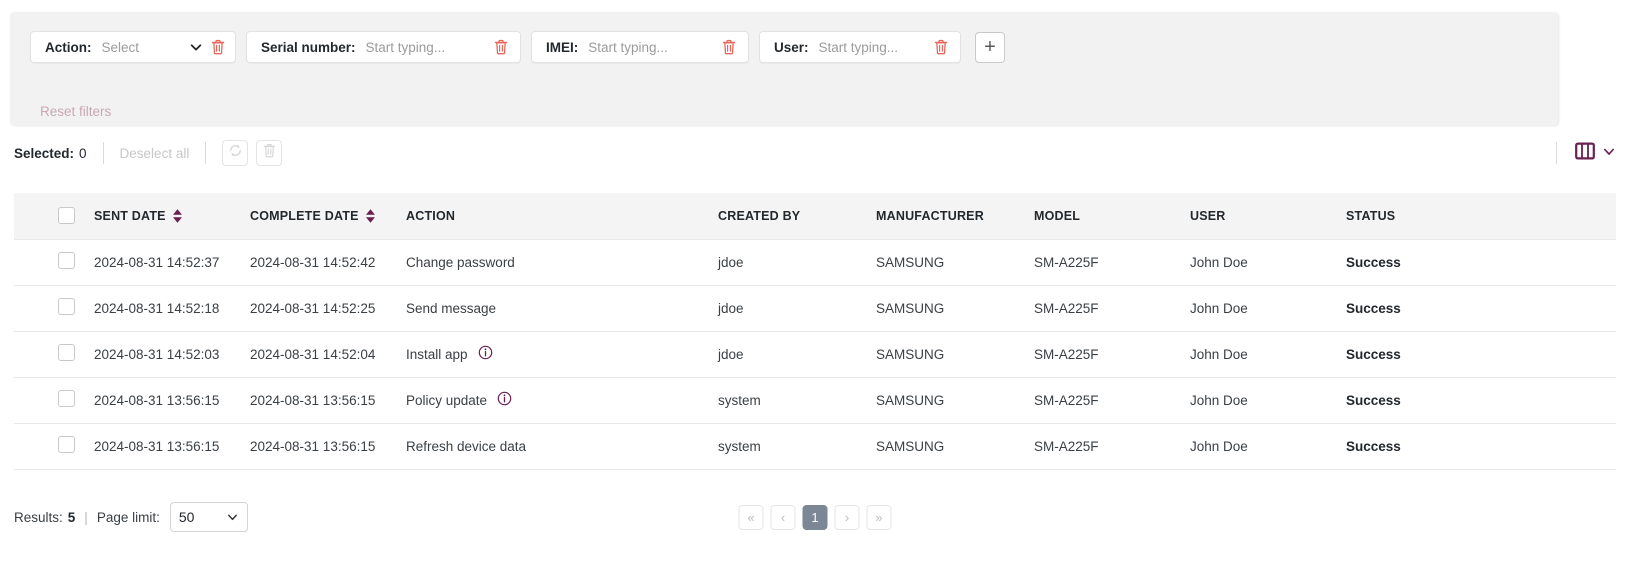 Image resolution: width=1630 pixels, height=576 pixels. Describe the element at coordinates (548, 216) in the screenshot. I see `column-header-action: ACTION` at that location.